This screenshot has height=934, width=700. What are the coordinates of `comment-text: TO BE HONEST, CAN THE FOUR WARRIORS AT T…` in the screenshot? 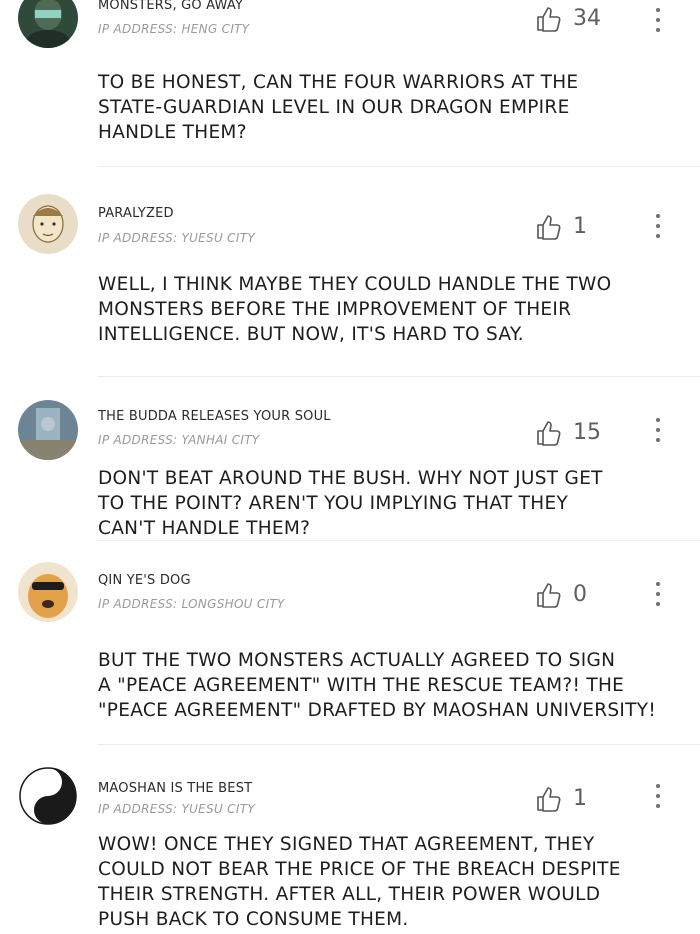 It's located at (338, 107).